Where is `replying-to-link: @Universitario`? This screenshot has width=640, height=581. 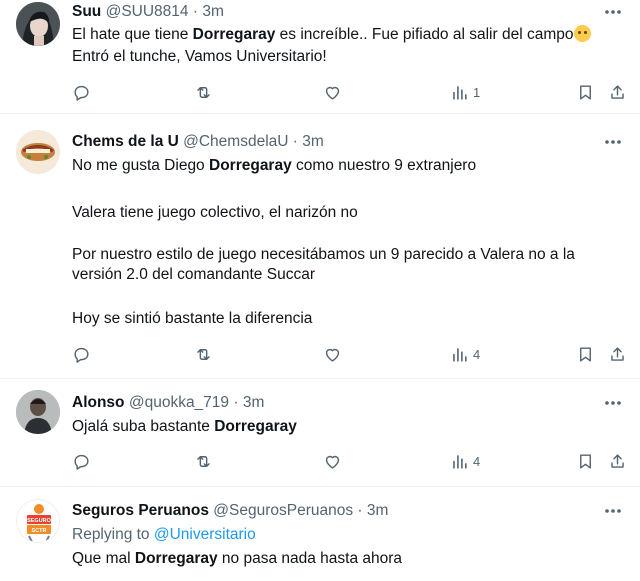 replying-to-link: @Universitario is located at coordinates (205, 534).